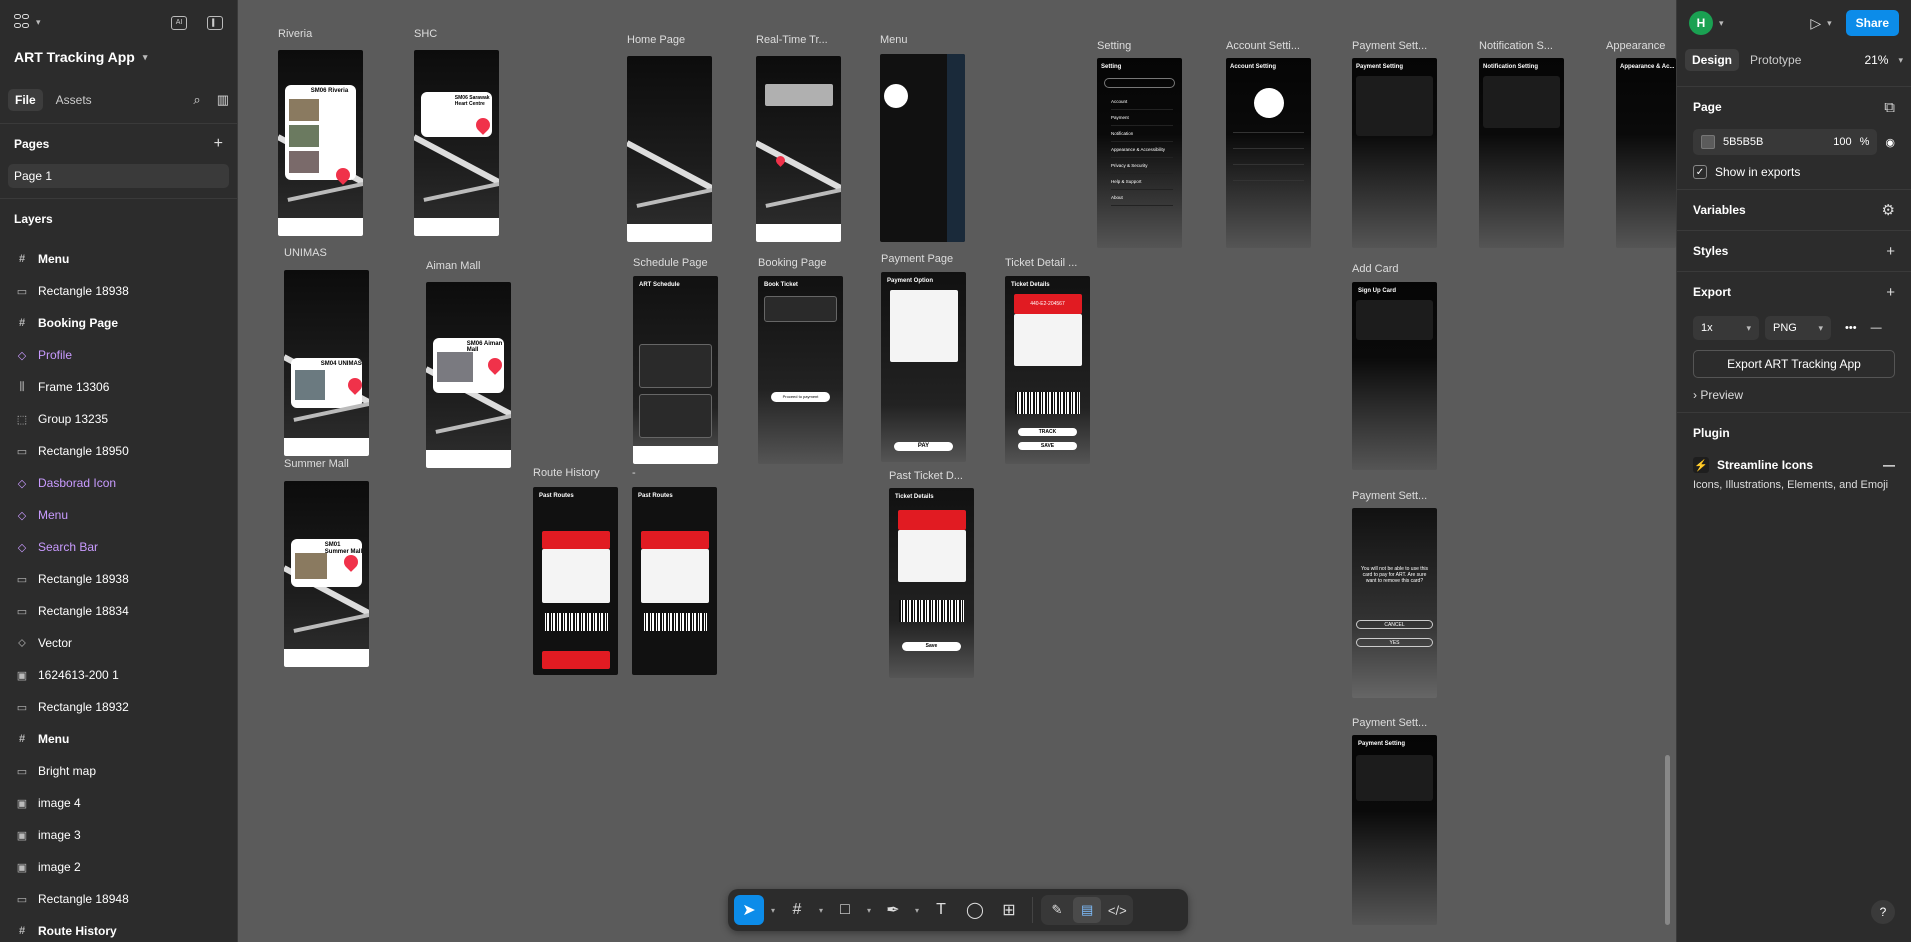  Describe the element at coordinates (1394, 376) in the screenshot. I see `screen-add-card: Sign Up Card` at that location.